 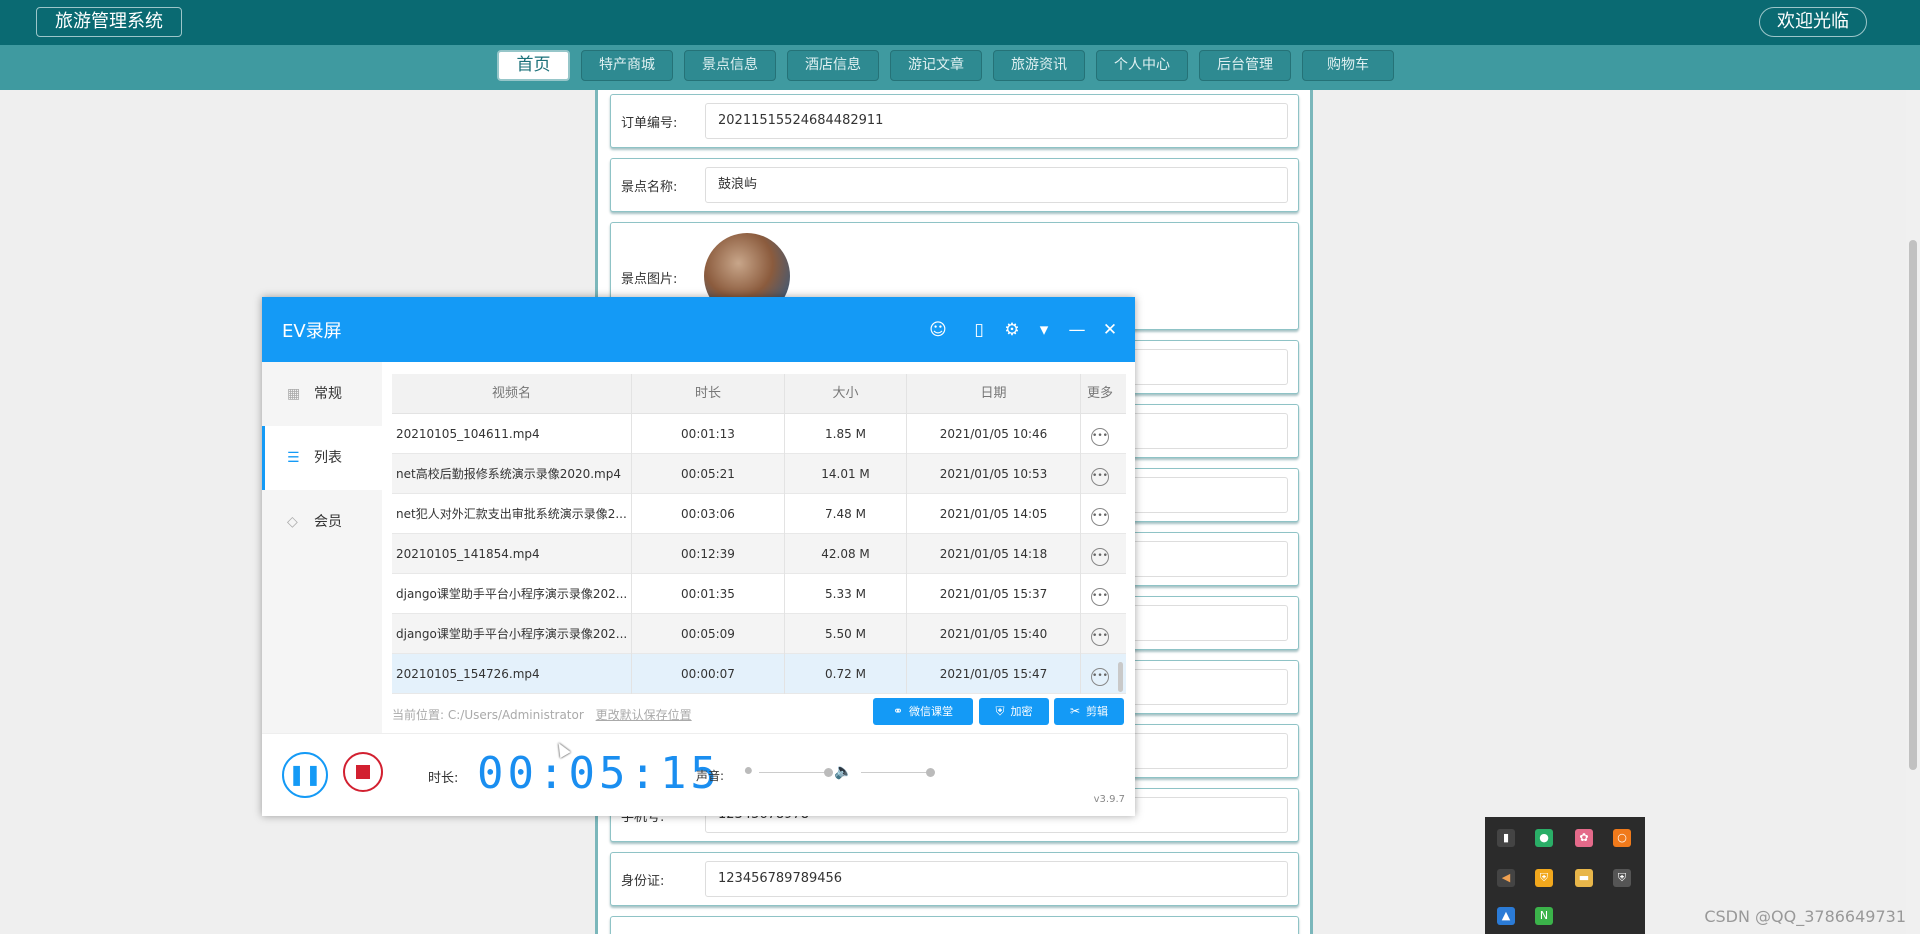 What do you see at coordinates (1089, 711) in the screenshot?
I see `edit-button: ✂ 剪辑` at bounding box center [1089, 711].